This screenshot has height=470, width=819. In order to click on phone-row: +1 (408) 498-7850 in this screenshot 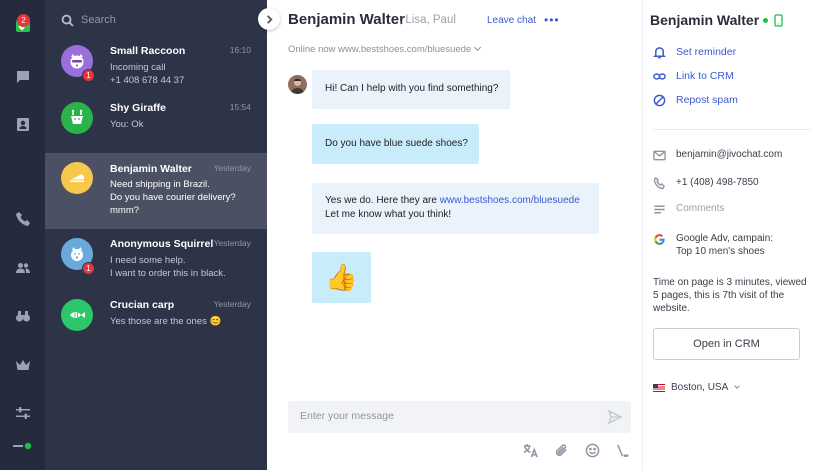, I will do `click(706, 183)`.